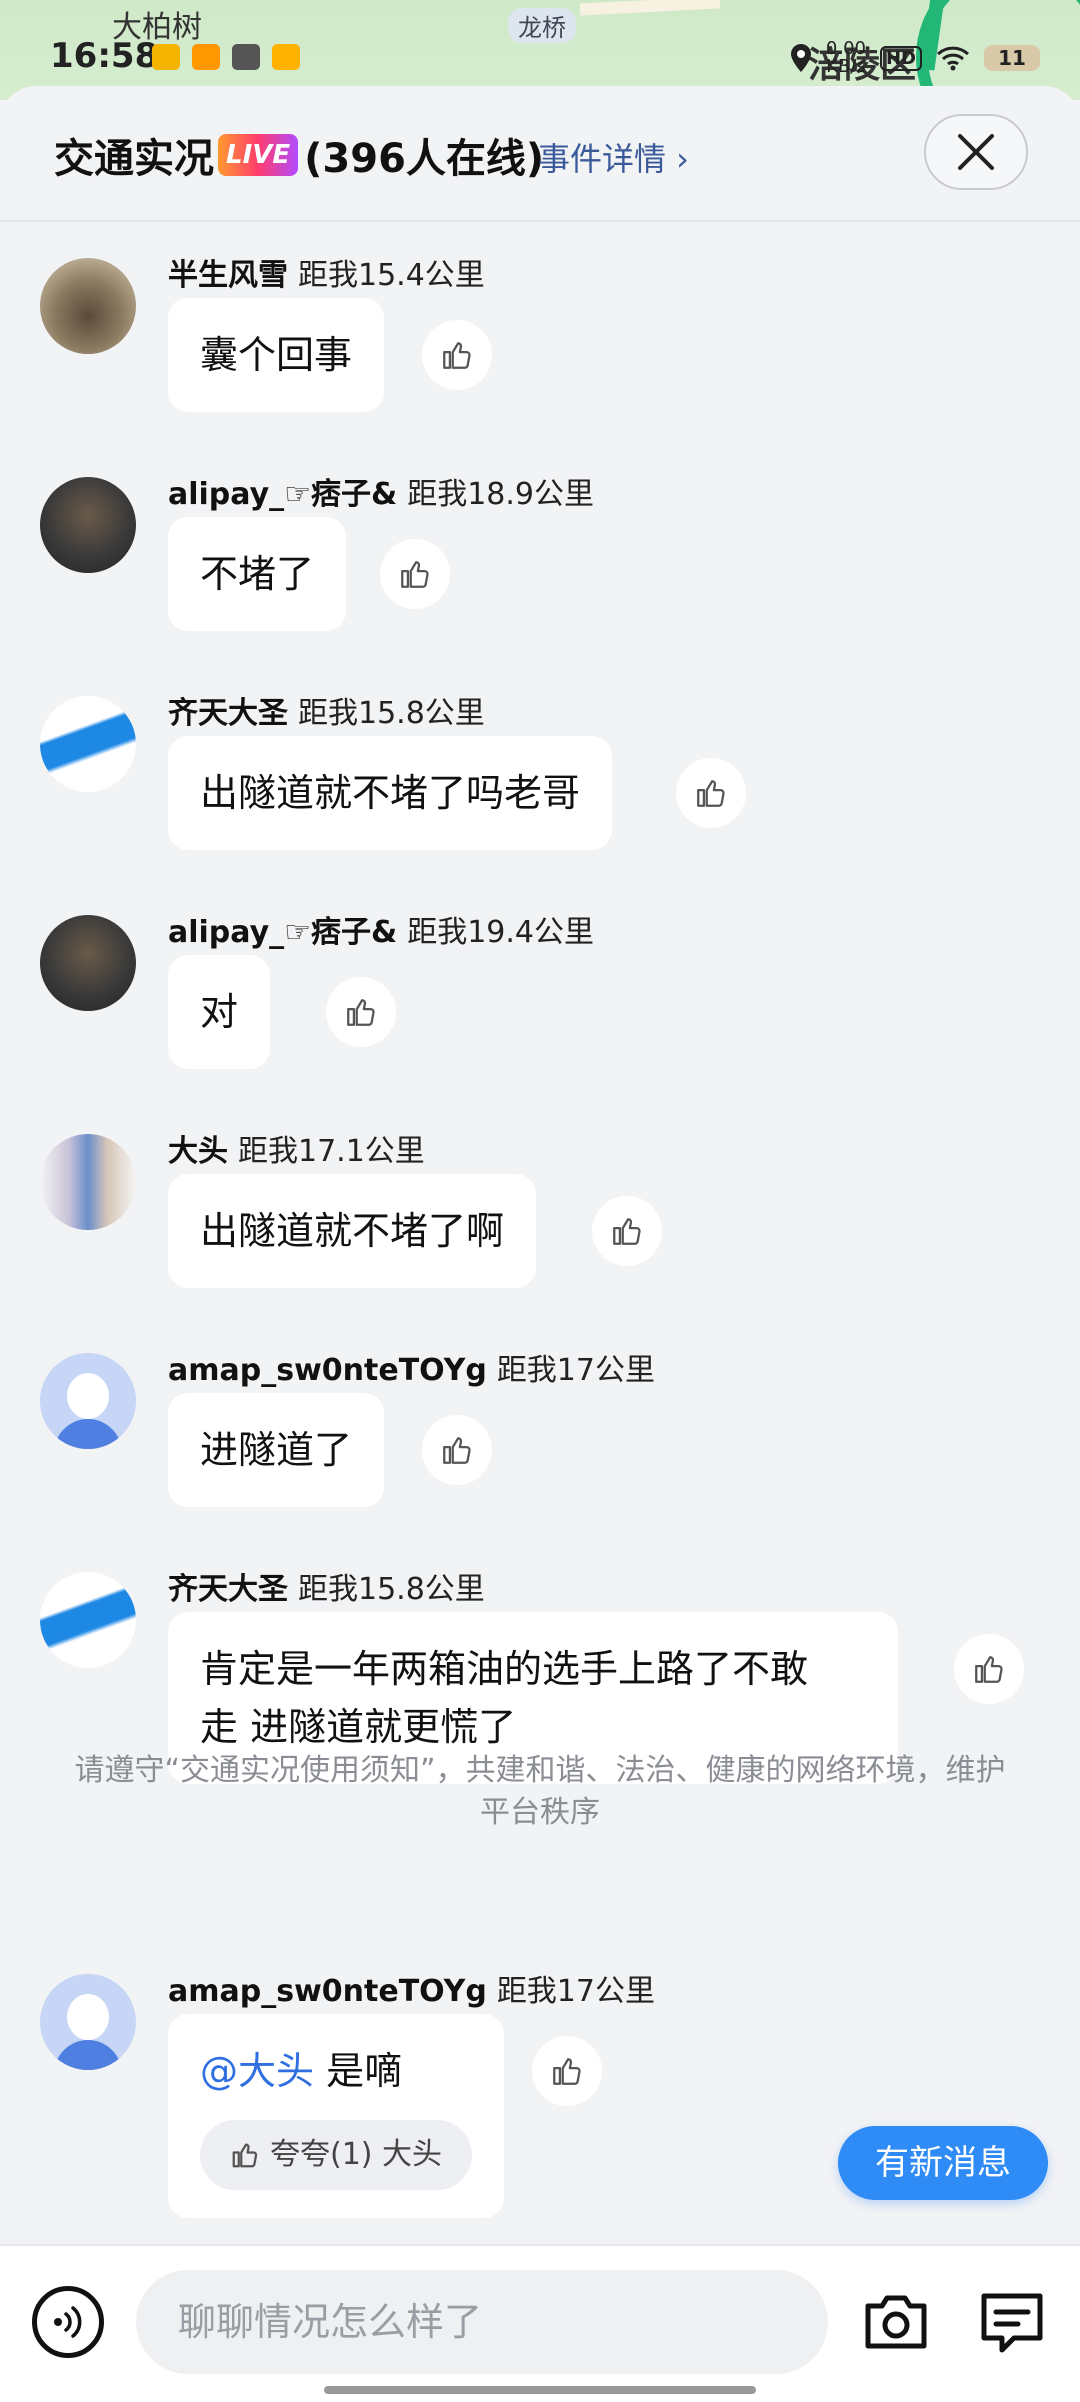 The height and width of the screenshot is (2402, 1080). Describe the element at coordinates (336, 2116) in the screenshot. I see `message-bubble: @大头 是嘀 夸夸(1) 大头` at that location.